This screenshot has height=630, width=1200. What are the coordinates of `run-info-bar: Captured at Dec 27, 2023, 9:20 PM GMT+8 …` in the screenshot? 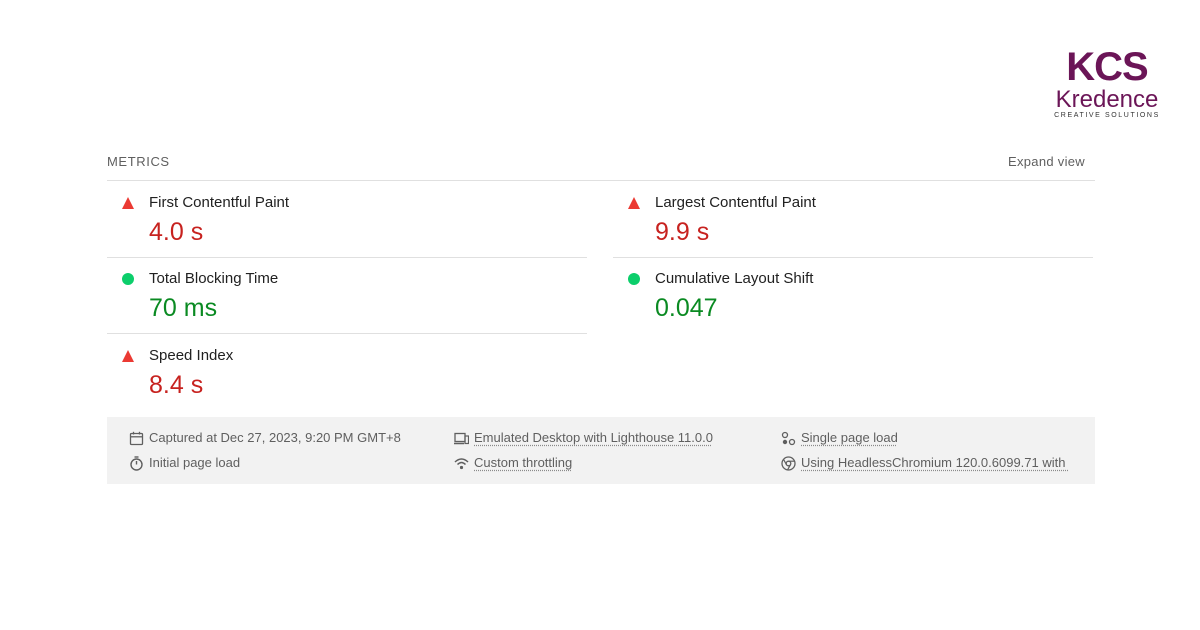 It's located at (601, 450).